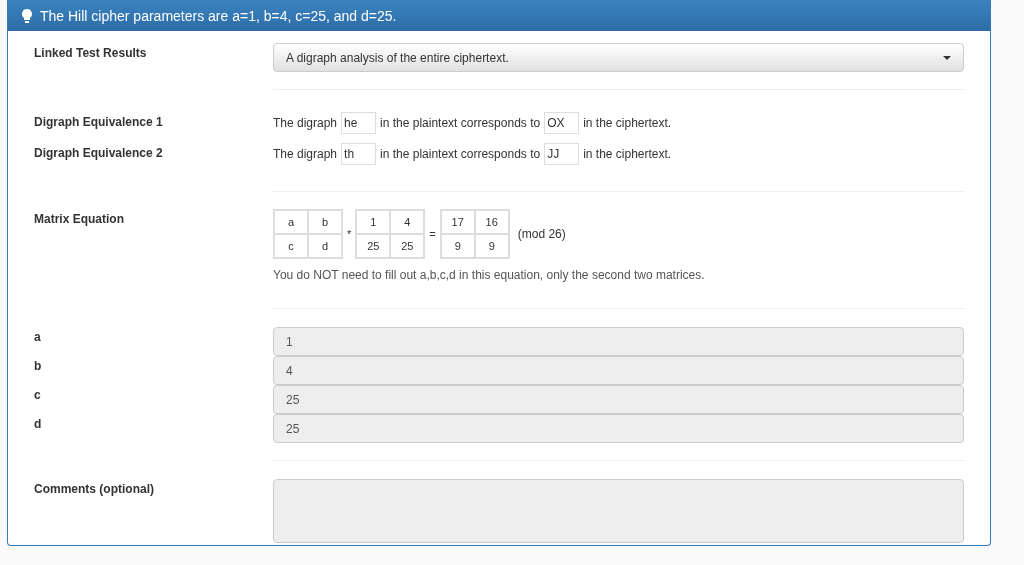  Describe the element at coordinates (99, 153) in the screenshot. I see `field-label: Digraph Equivalence 2` at that location.